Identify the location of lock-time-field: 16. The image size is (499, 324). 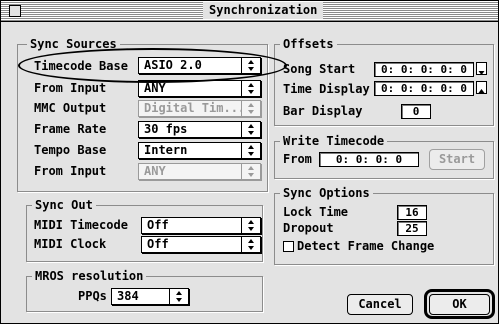
(412, 212).